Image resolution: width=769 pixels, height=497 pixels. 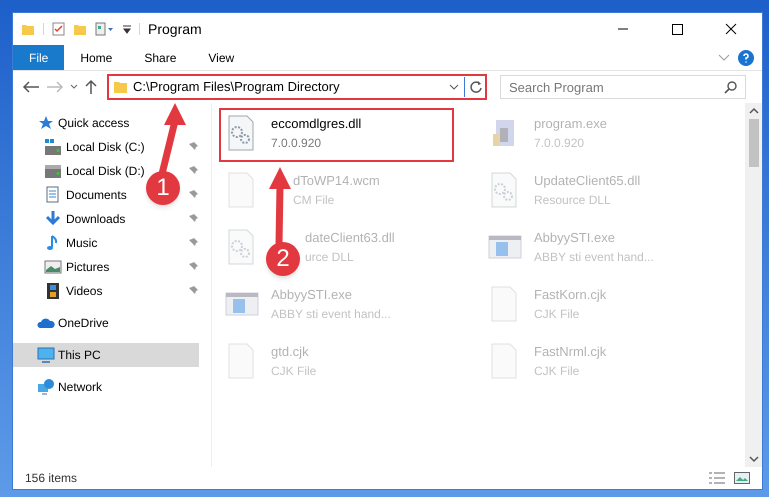 What do you see at coordinates (587, 181) in the screenshot?
I see `file-name: UpdateClient65.dll` at bounding box center [587, 181].